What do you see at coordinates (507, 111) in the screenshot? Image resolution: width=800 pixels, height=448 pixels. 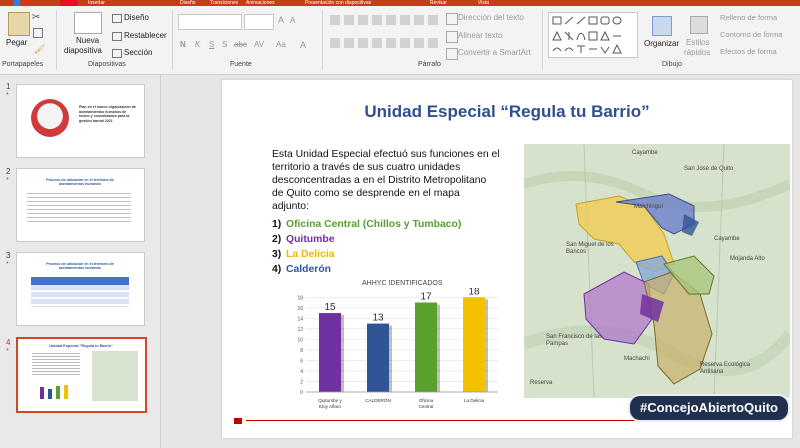 I see `slide-title: Unidad Especial “Regula tu Barrio”` at bounding box center [507, 111].